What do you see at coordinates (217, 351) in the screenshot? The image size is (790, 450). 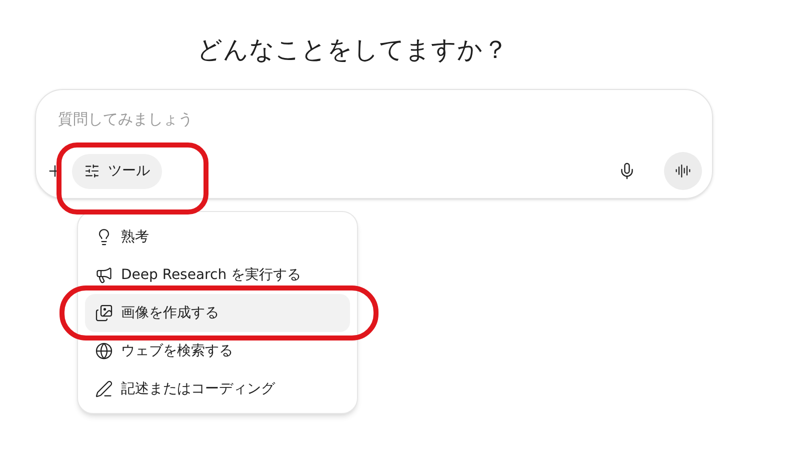 I see `menu-item: ウェブを検索する` at bounding box center [217, 351].